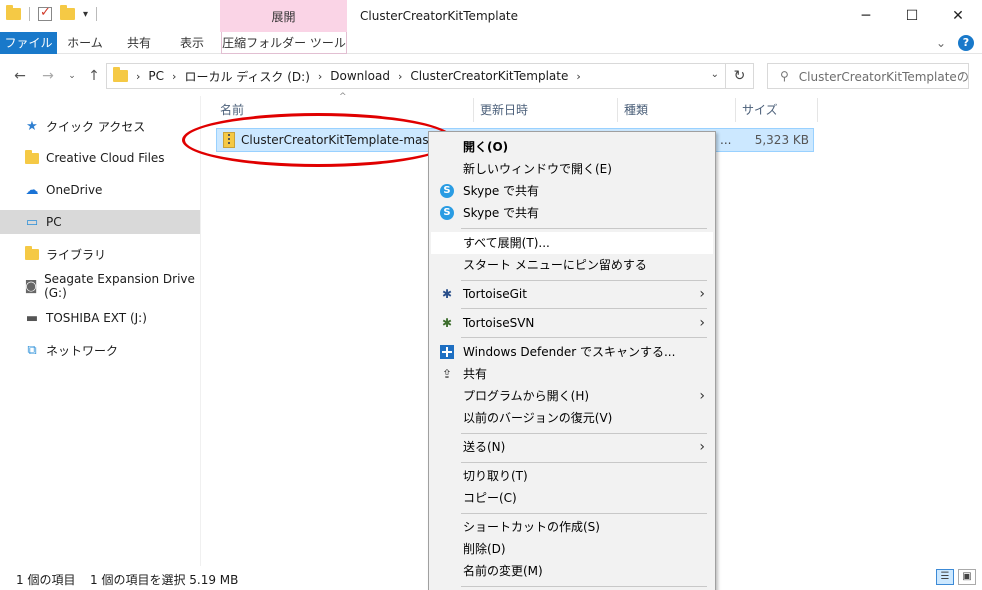 The width and height of the screenshot is (982, 590). Describe the element at coordinates (100, 222) in the screenshot. I see `nav-item-pc: ▭ PC` at that location.